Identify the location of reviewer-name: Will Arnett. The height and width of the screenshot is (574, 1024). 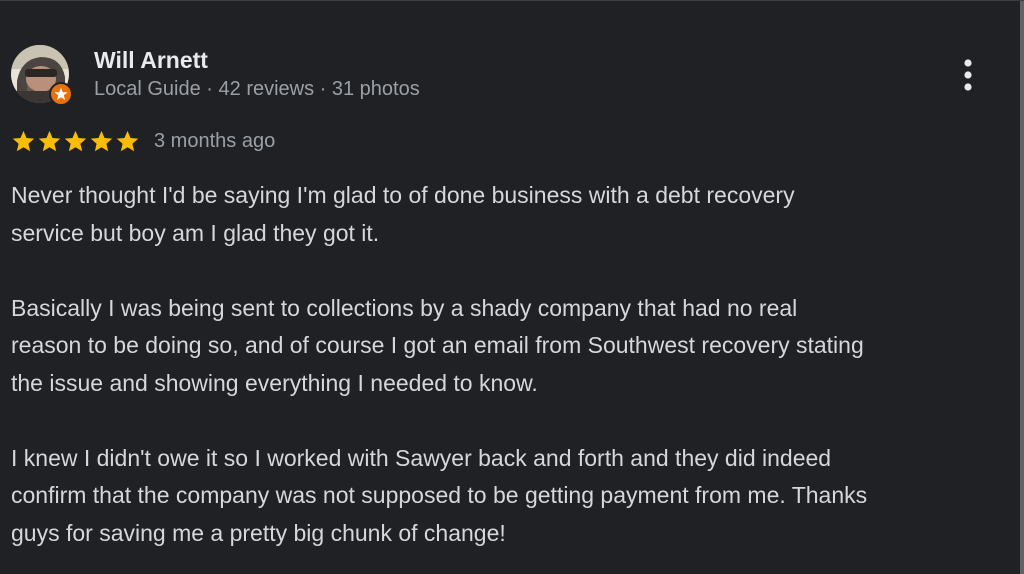
(151, 60).